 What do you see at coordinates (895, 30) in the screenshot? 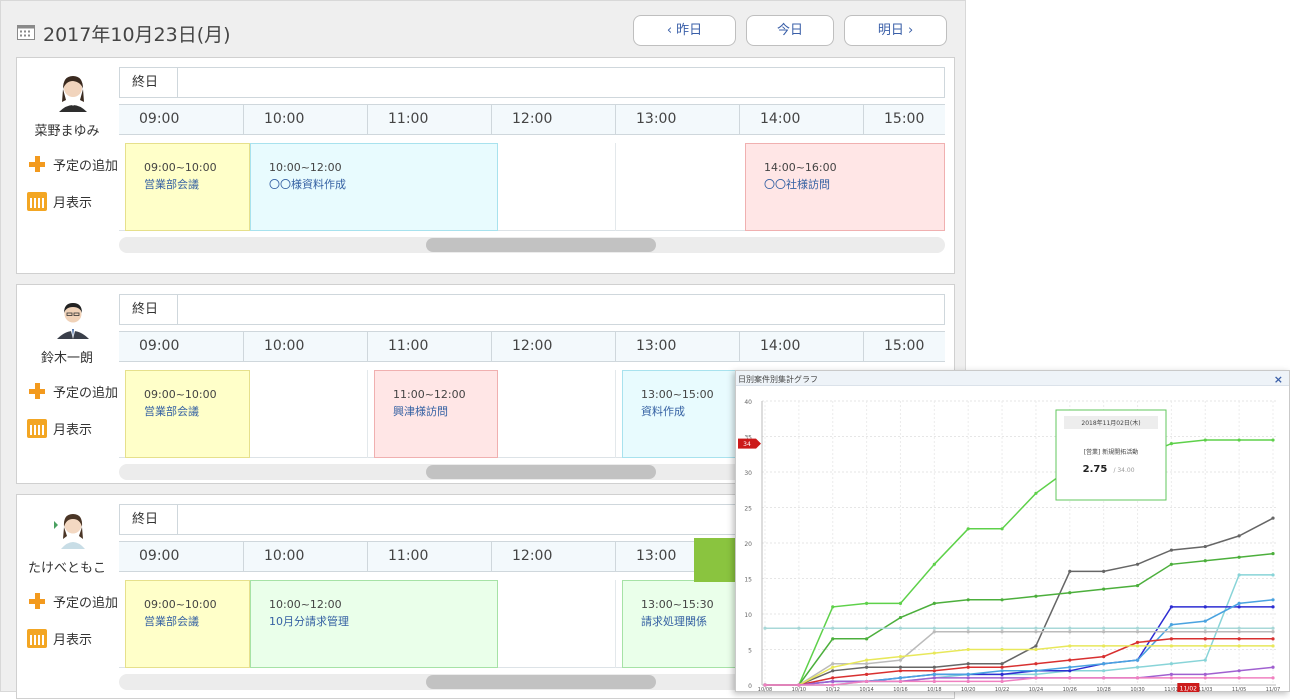
I see `next-day-button: 明日 ›` at bounding box center [895, 30].